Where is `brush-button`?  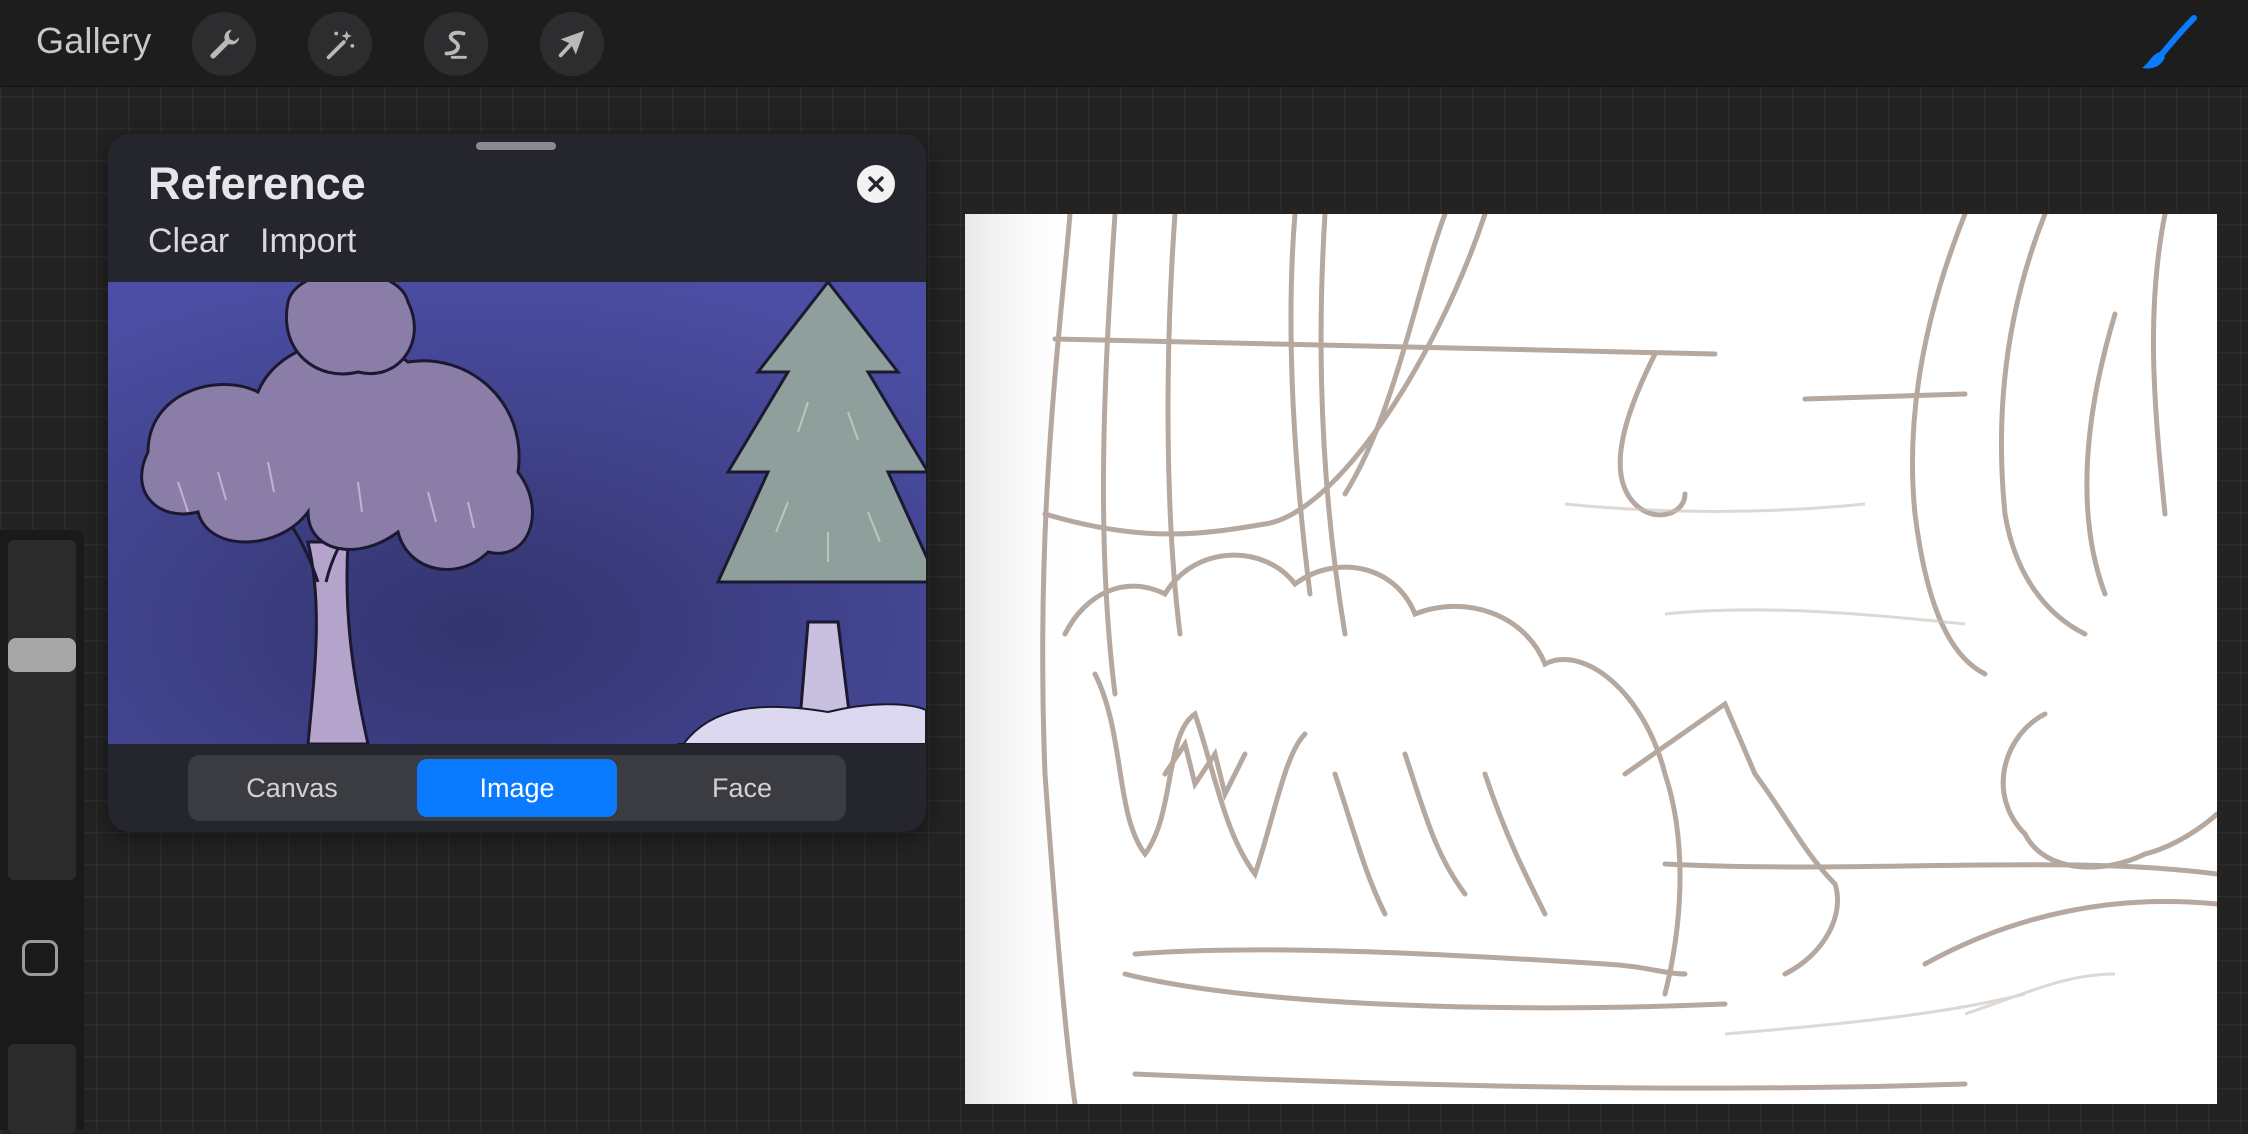
brush-button is located at coordinates (2168, 45).